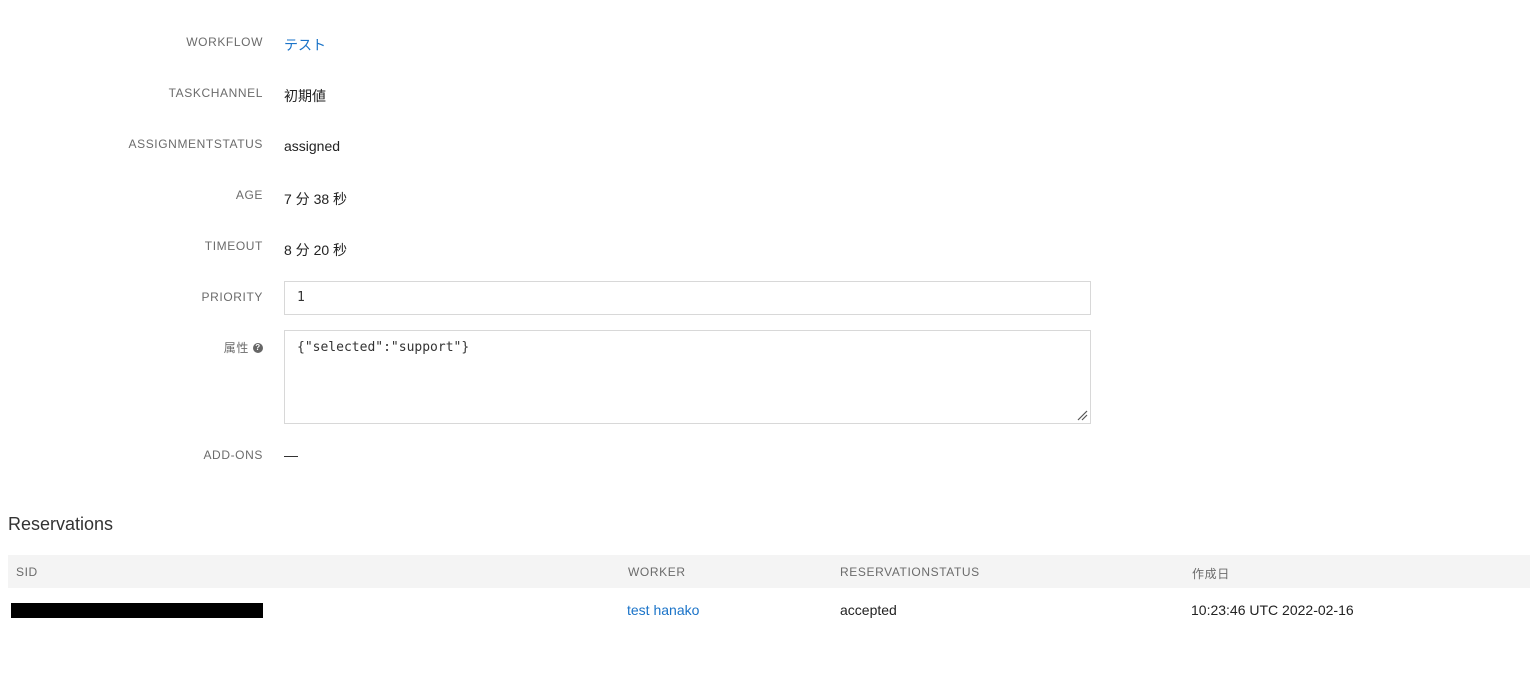  Describe the element at coordinates (663, 610) in the screenshot. I see `worker-link: test hanako` at that location.